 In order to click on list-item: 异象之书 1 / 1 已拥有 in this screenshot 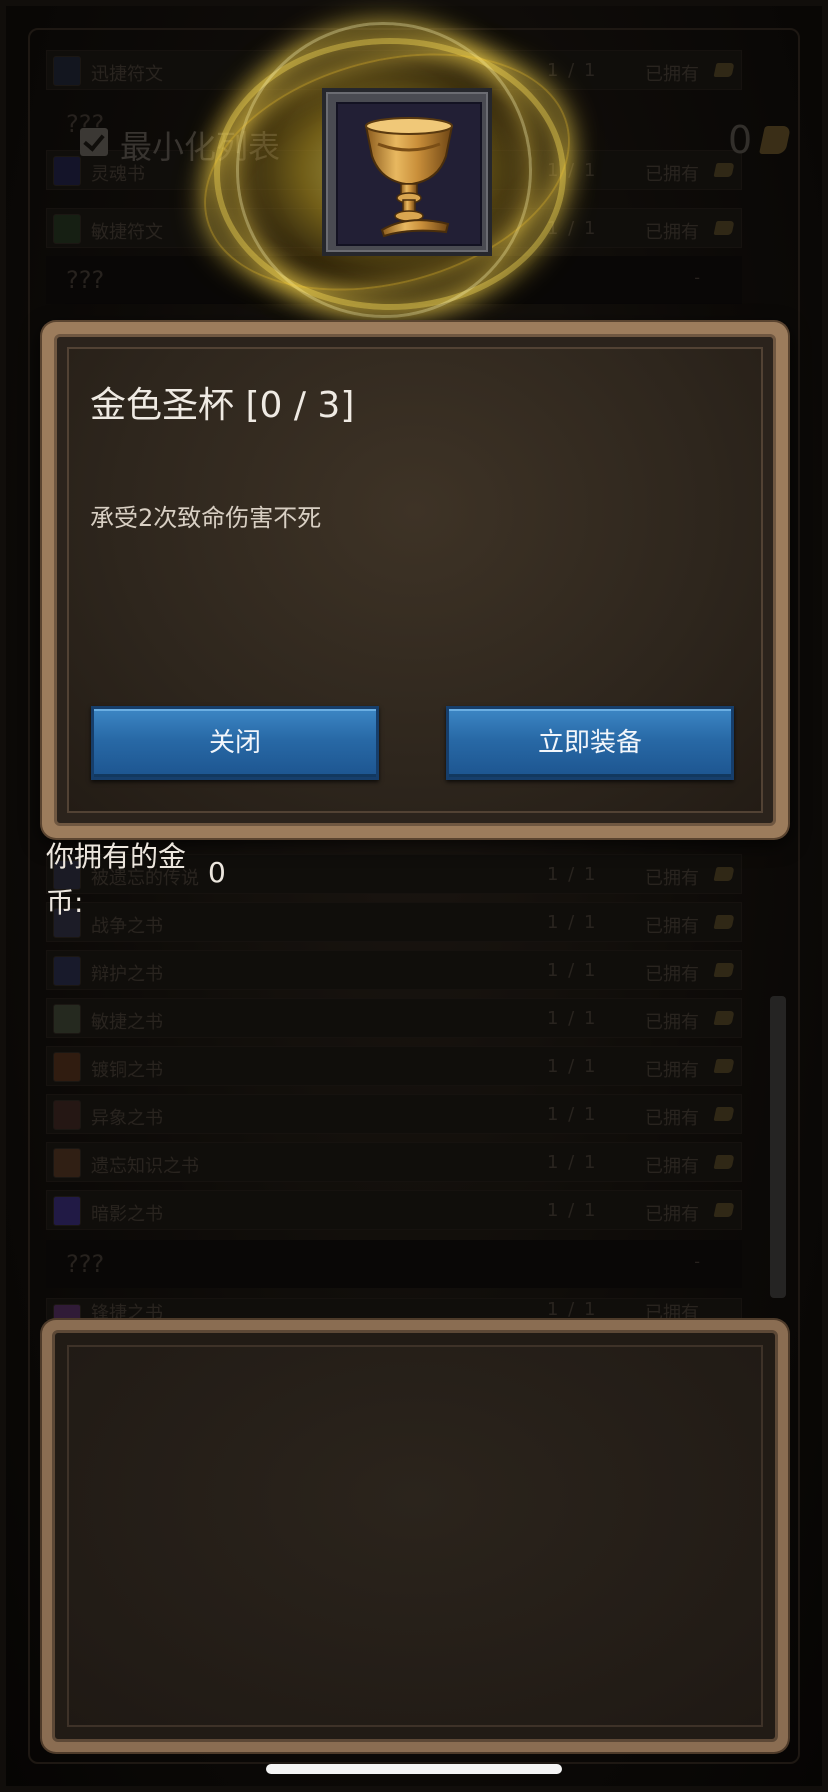, I will do `click(394, 1114)`.